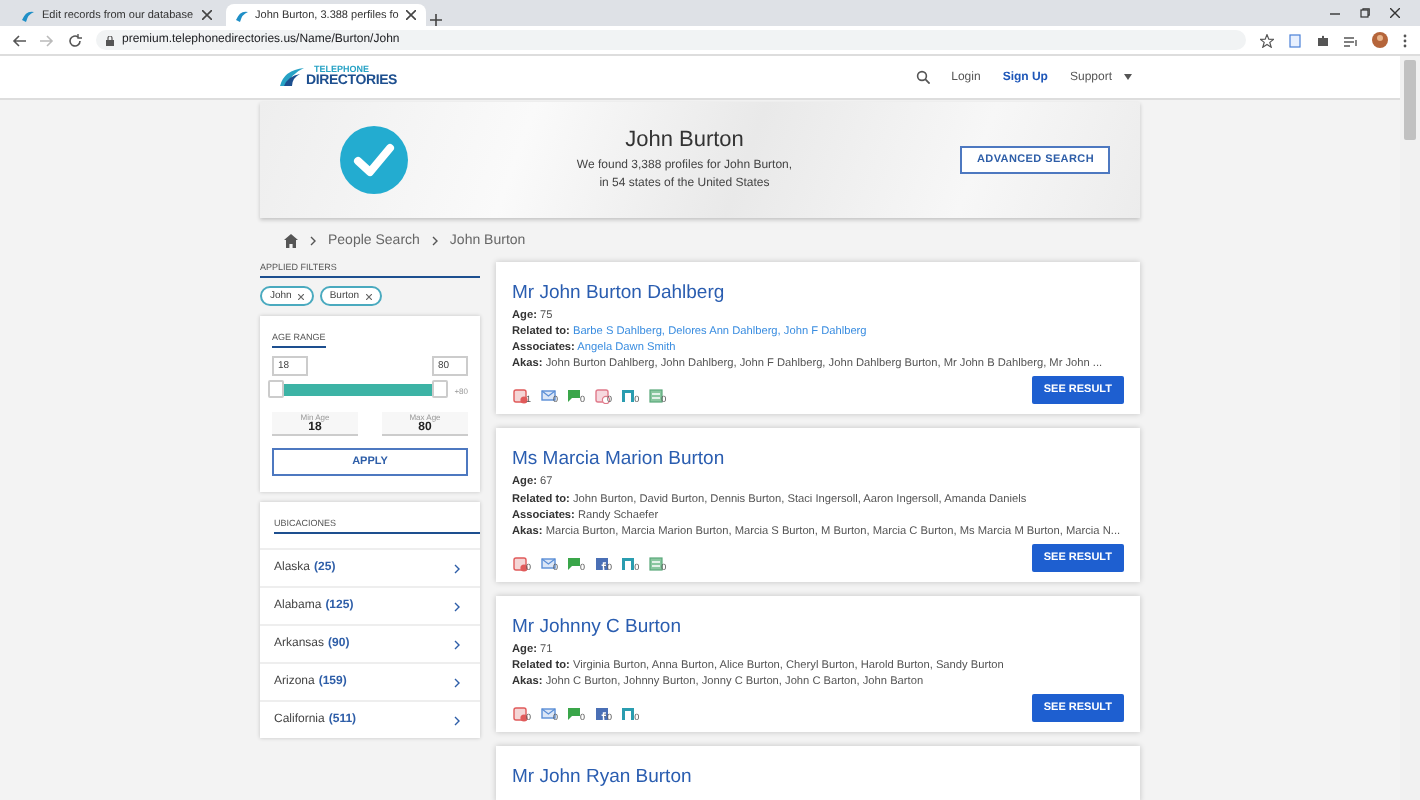  Describe the element at coordinates (1380, 40) in the screenshot. I see `avatar-icon` at that location.